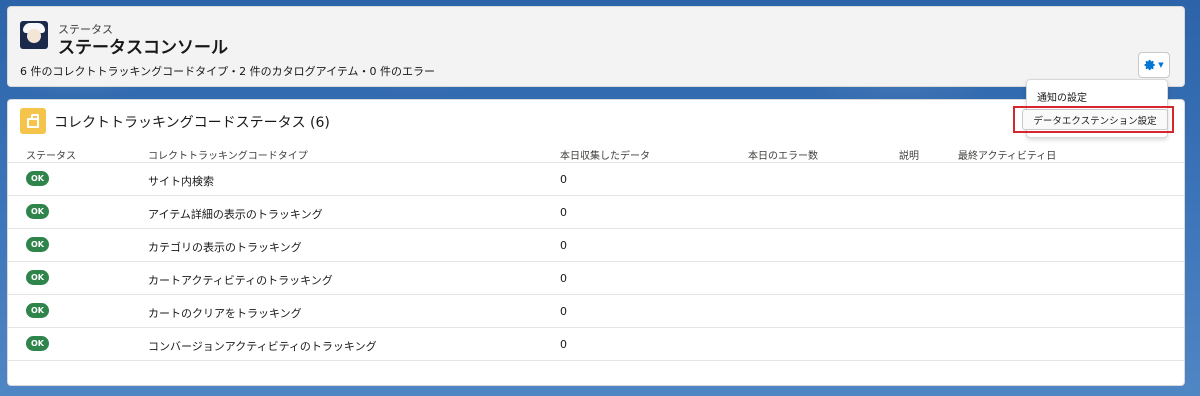 The image size is (1200, 396). What do you see at coordinates (596, 245) in the screenshot?
I see `table-row: OK カテゴリの表示のトラッキング 0` at bounding box center [596, 245].